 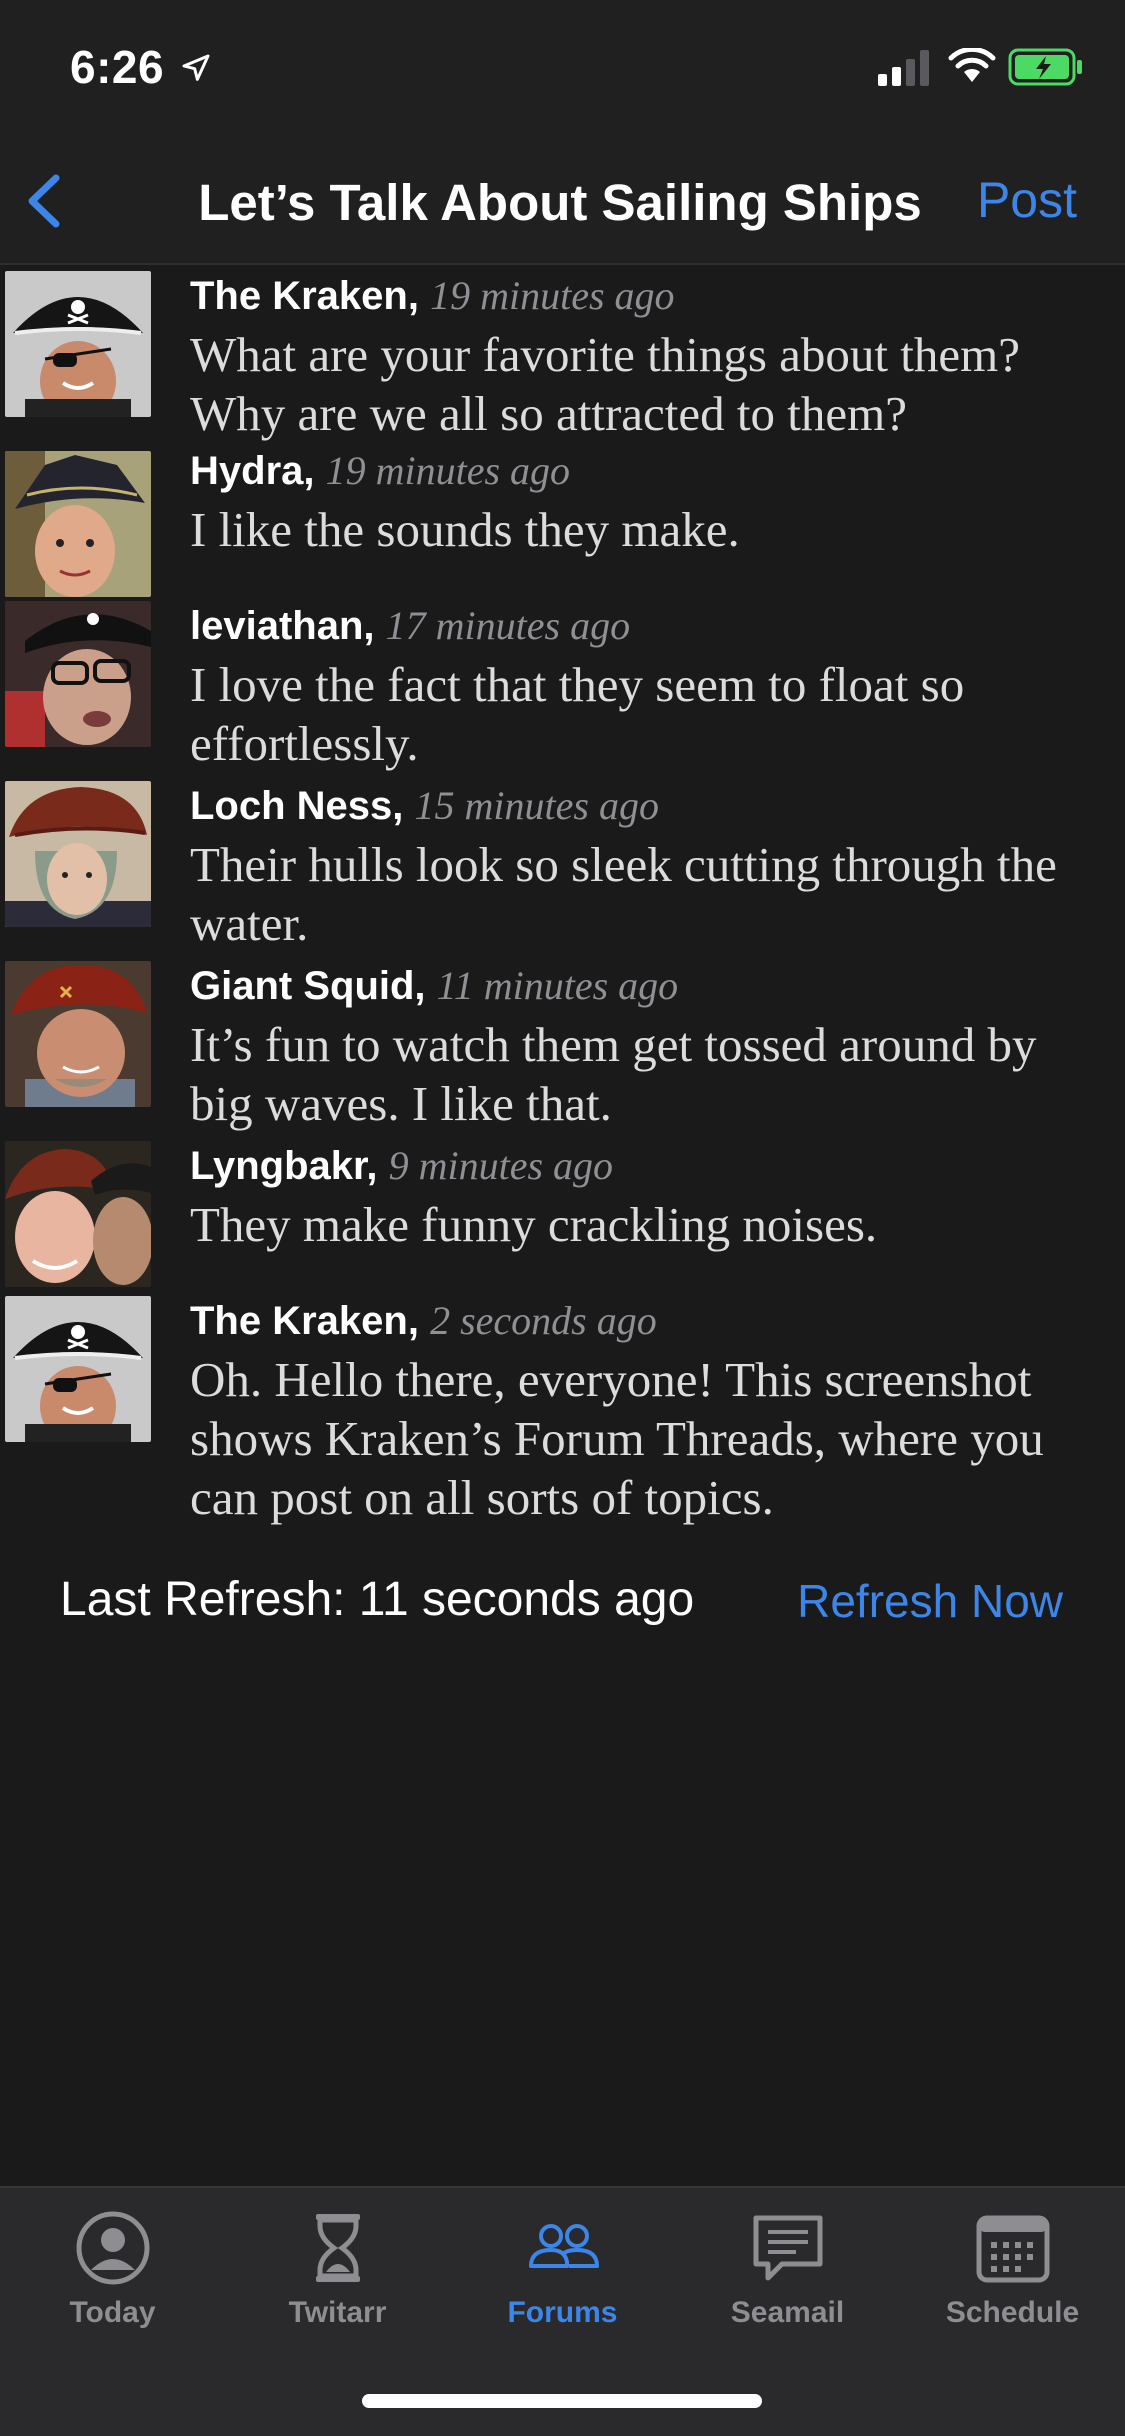 What do you see at coordinates (508, 625) in the screenshot?
I see `post-timestamp: 17 minutes ago` at bounding box center [508, 625].